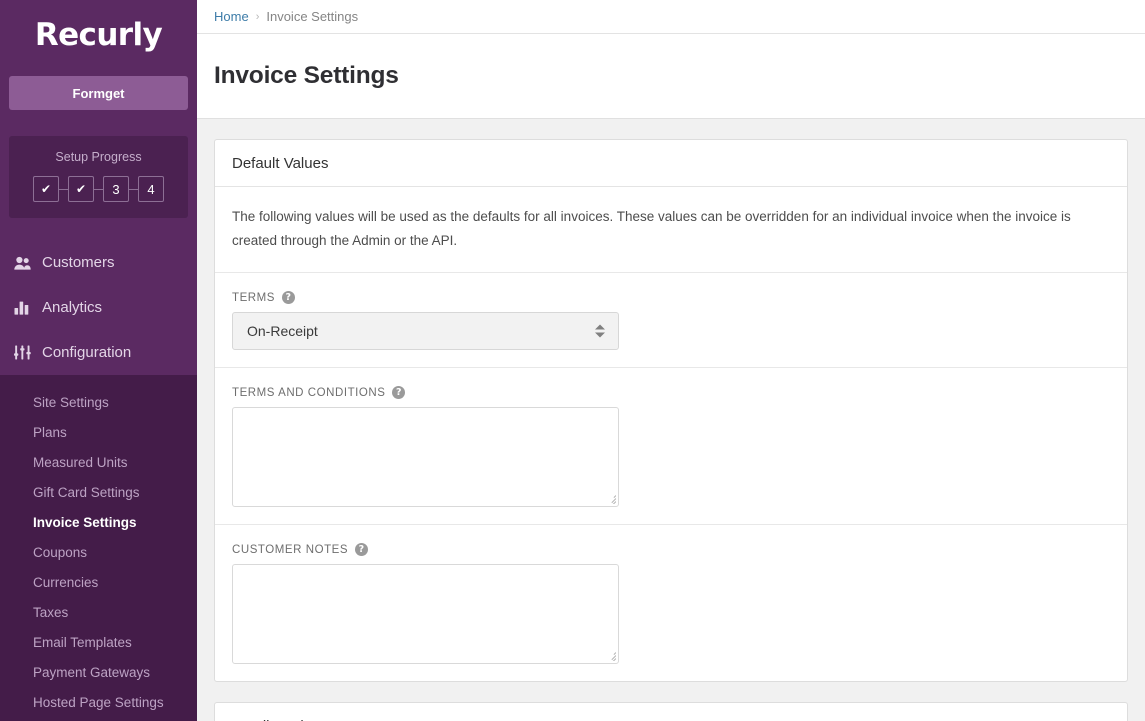  What do you see at coordinates (288, 298) in the screenshot?
I see `terms-help-icon: ?` at bounding box center [288, 298].